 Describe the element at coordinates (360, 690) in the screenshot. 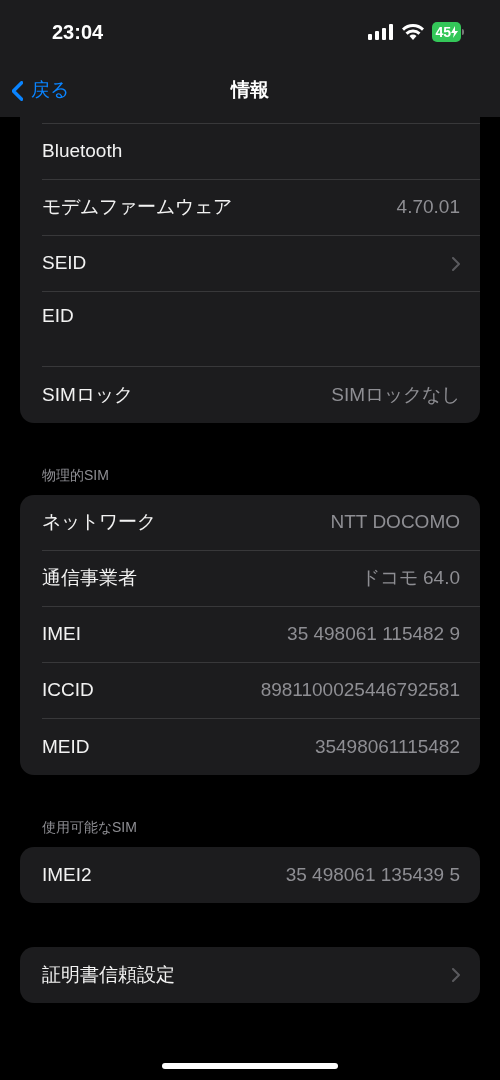

I see `row-value: 8981100025446792581` at that location.